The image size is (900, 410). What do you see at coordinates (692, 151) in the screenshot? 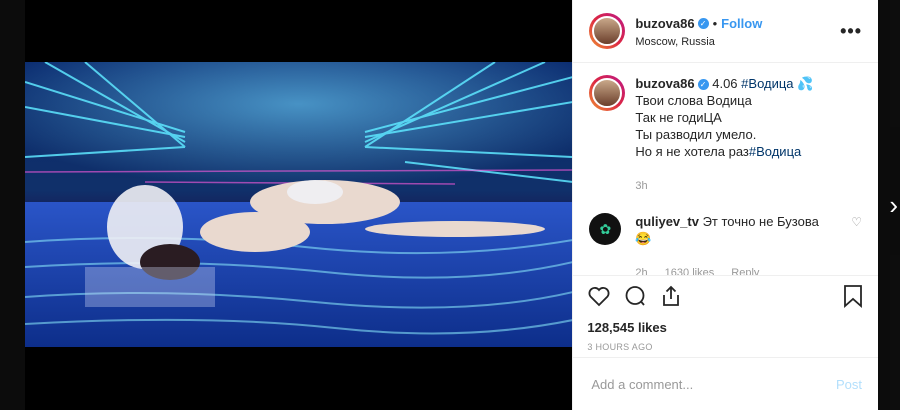
I see `caption-line: Но я не хотела раз` at bounding box center [692, 151].